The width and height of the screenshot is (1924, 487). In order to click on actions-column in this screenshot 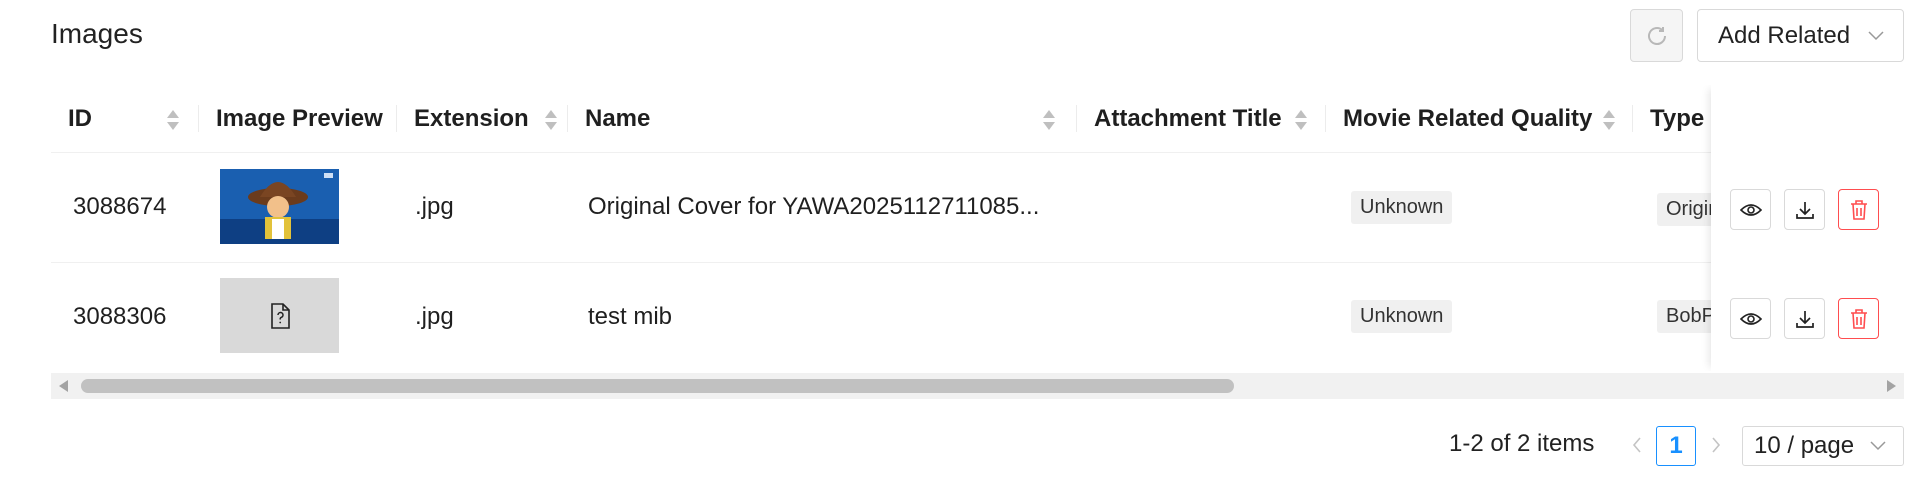, I will do `click(1807, 228)`.